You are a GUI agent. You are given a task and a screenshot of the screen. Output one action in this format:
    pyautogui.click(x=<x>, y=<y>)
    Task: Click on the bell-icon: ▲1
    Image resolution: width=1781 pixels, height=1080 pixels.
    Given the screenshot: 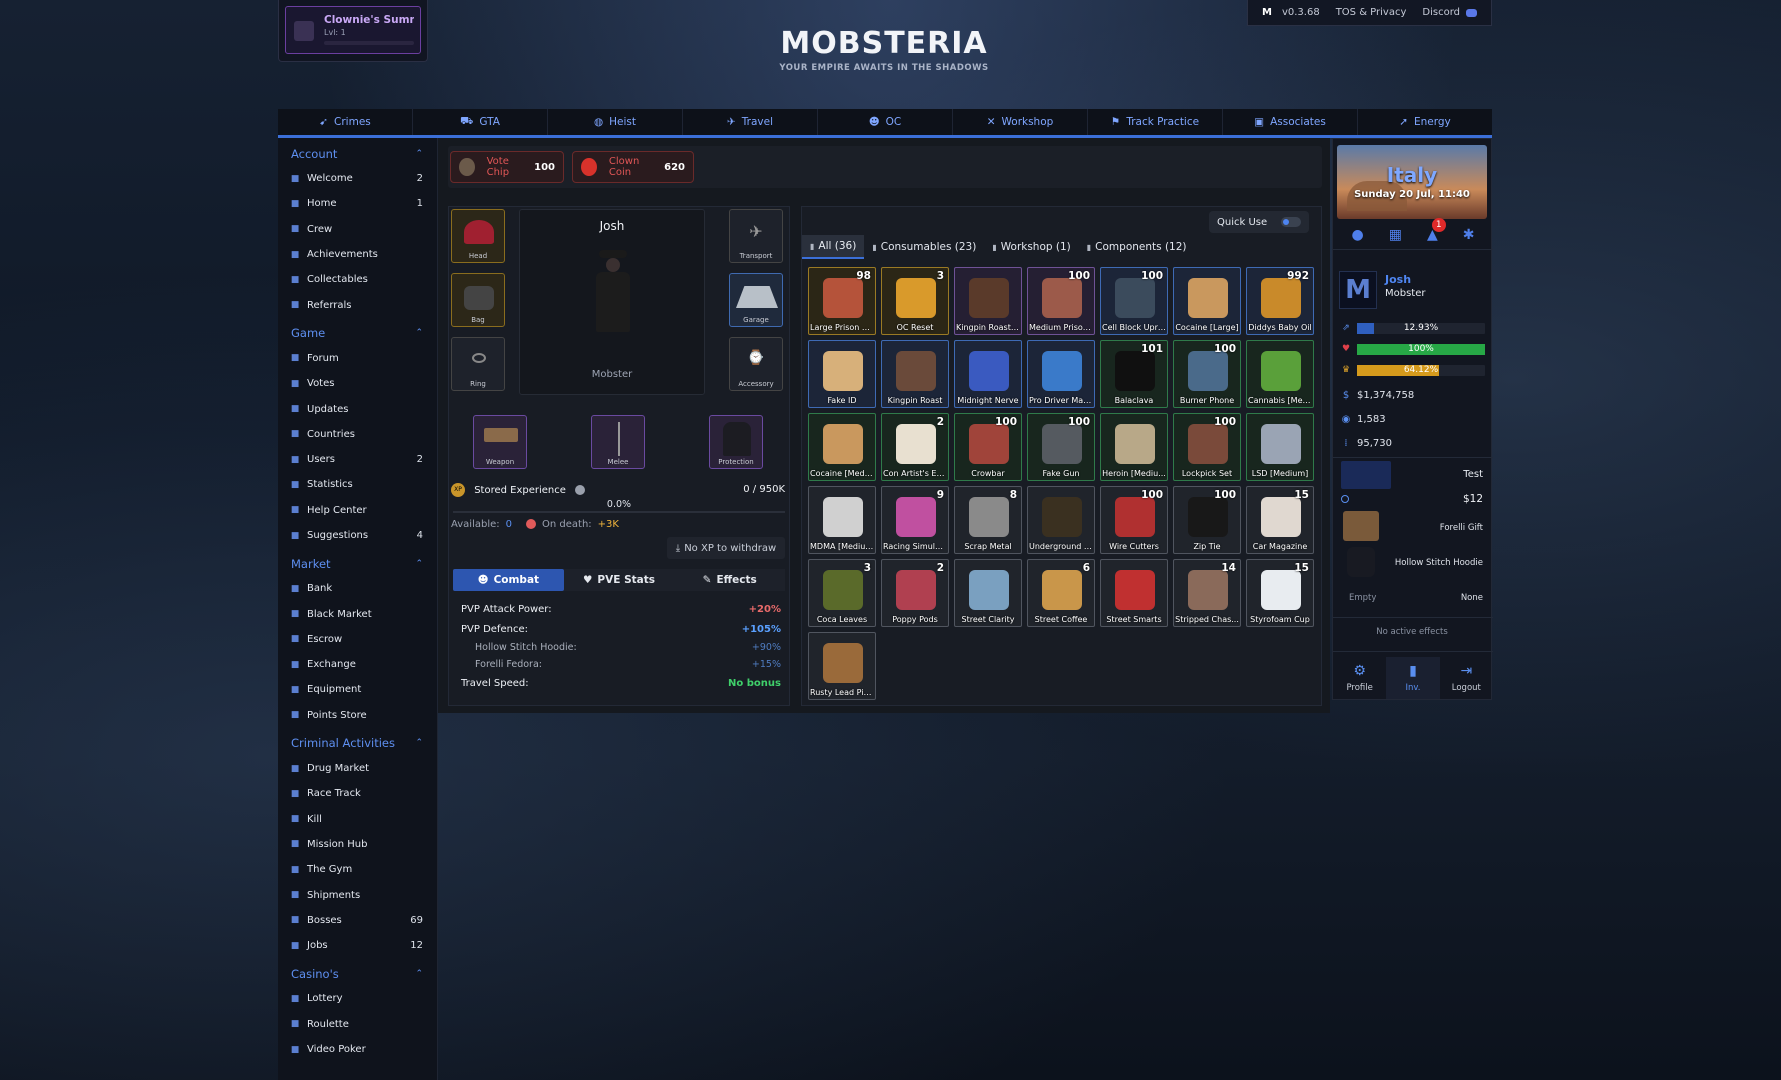 What is the action you would take?
    pyautogui.click(x=1432, y=235)
    